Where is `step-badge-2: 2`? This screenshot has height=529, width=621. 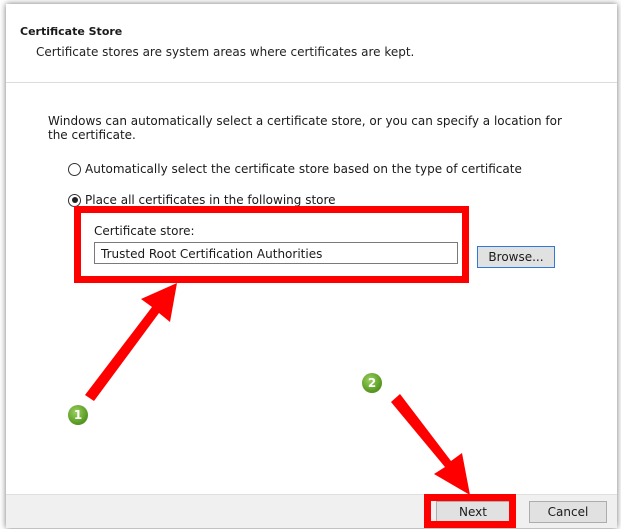 step-badge-2: 2 is located at coordinates (372, 383).